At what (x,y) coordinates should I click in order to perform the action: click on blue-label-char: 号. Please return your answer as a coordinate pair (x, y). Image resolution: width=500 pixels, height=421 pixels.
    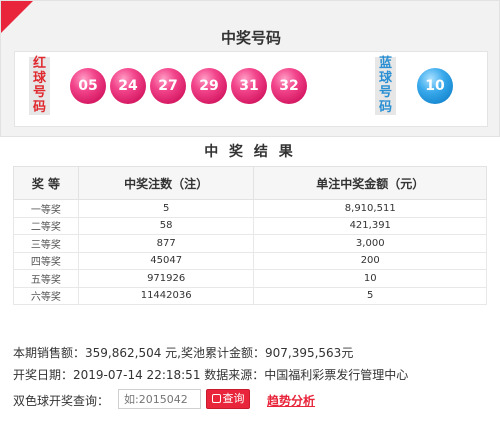
    Looking at the image, I should click on (385, 92).